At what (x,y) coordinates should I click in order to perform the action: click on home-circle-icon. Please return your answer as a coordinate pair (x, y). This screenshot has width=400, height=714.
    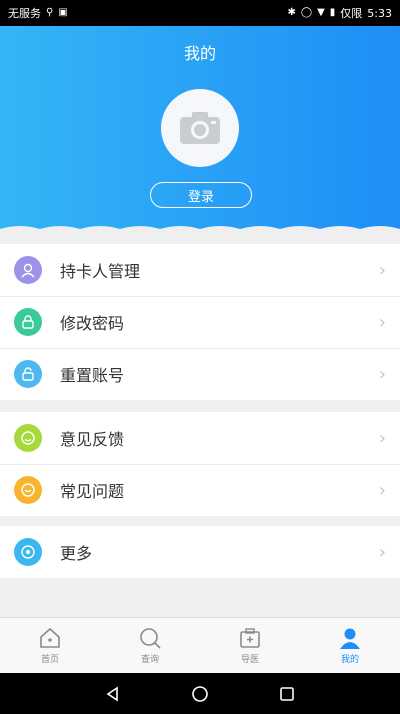
    Looking at the image, I should click on (200, 694).